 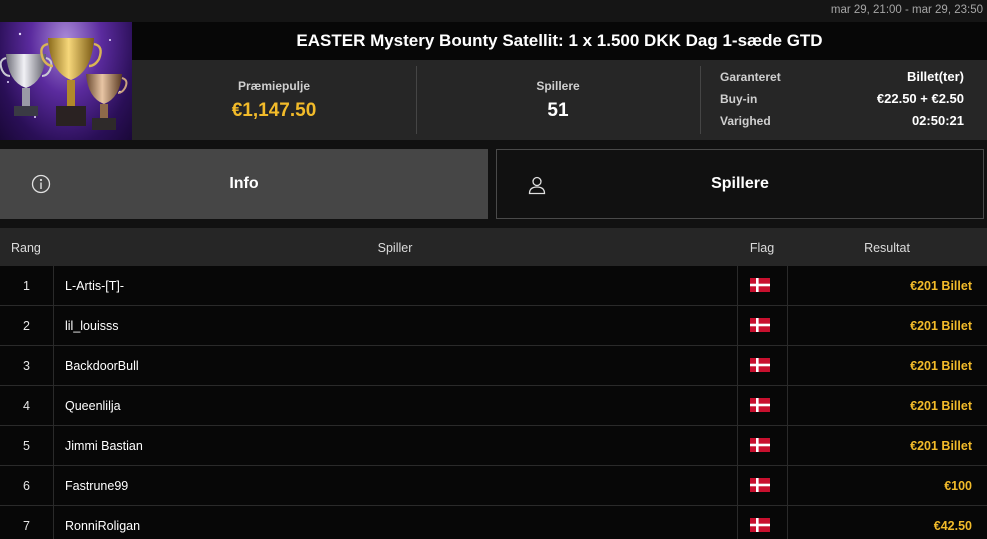 I want to click on tab-players: Spillere, so click(x=740, y=184).